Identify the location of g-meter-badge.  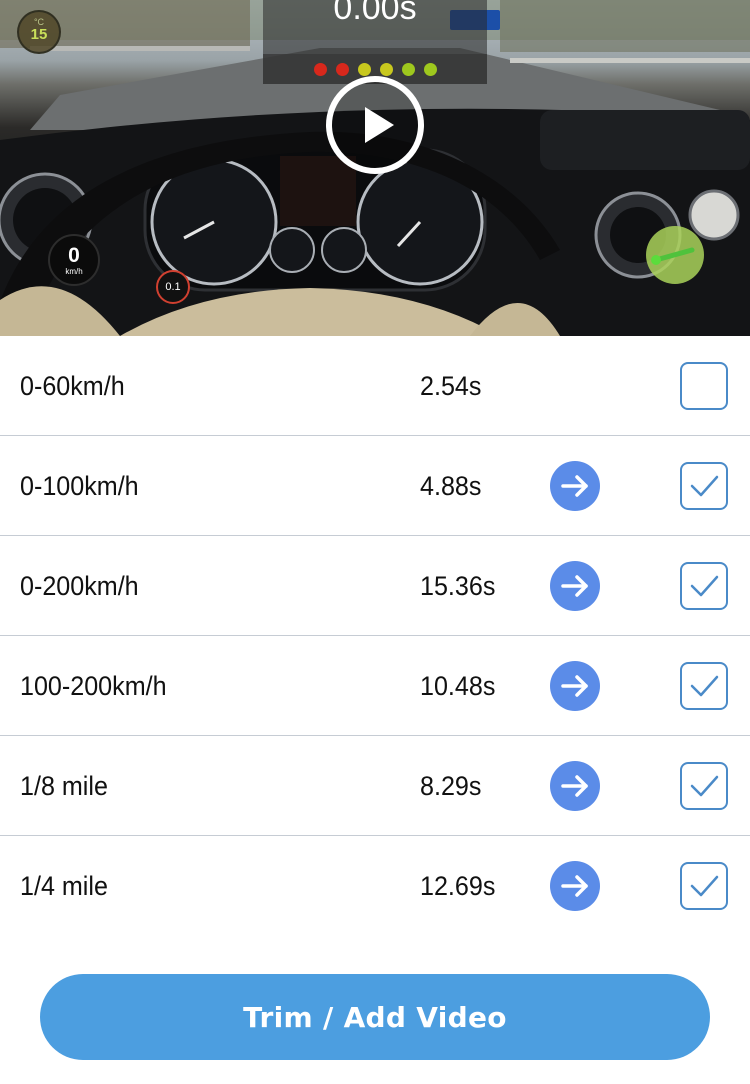
(675, 255).